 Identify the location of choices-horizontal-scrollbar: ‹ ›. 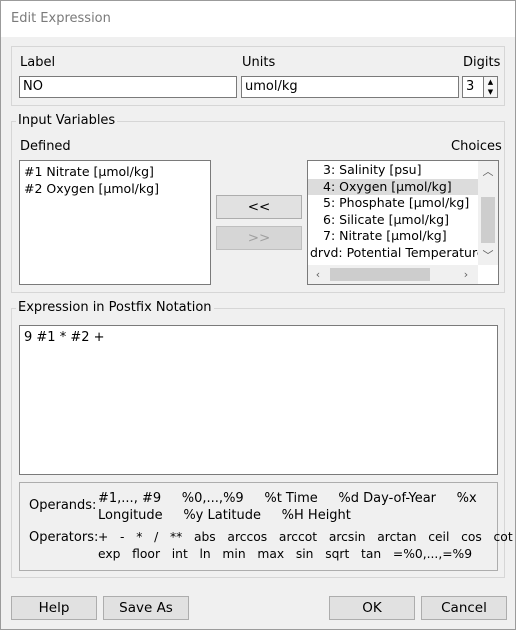
(393, 274).